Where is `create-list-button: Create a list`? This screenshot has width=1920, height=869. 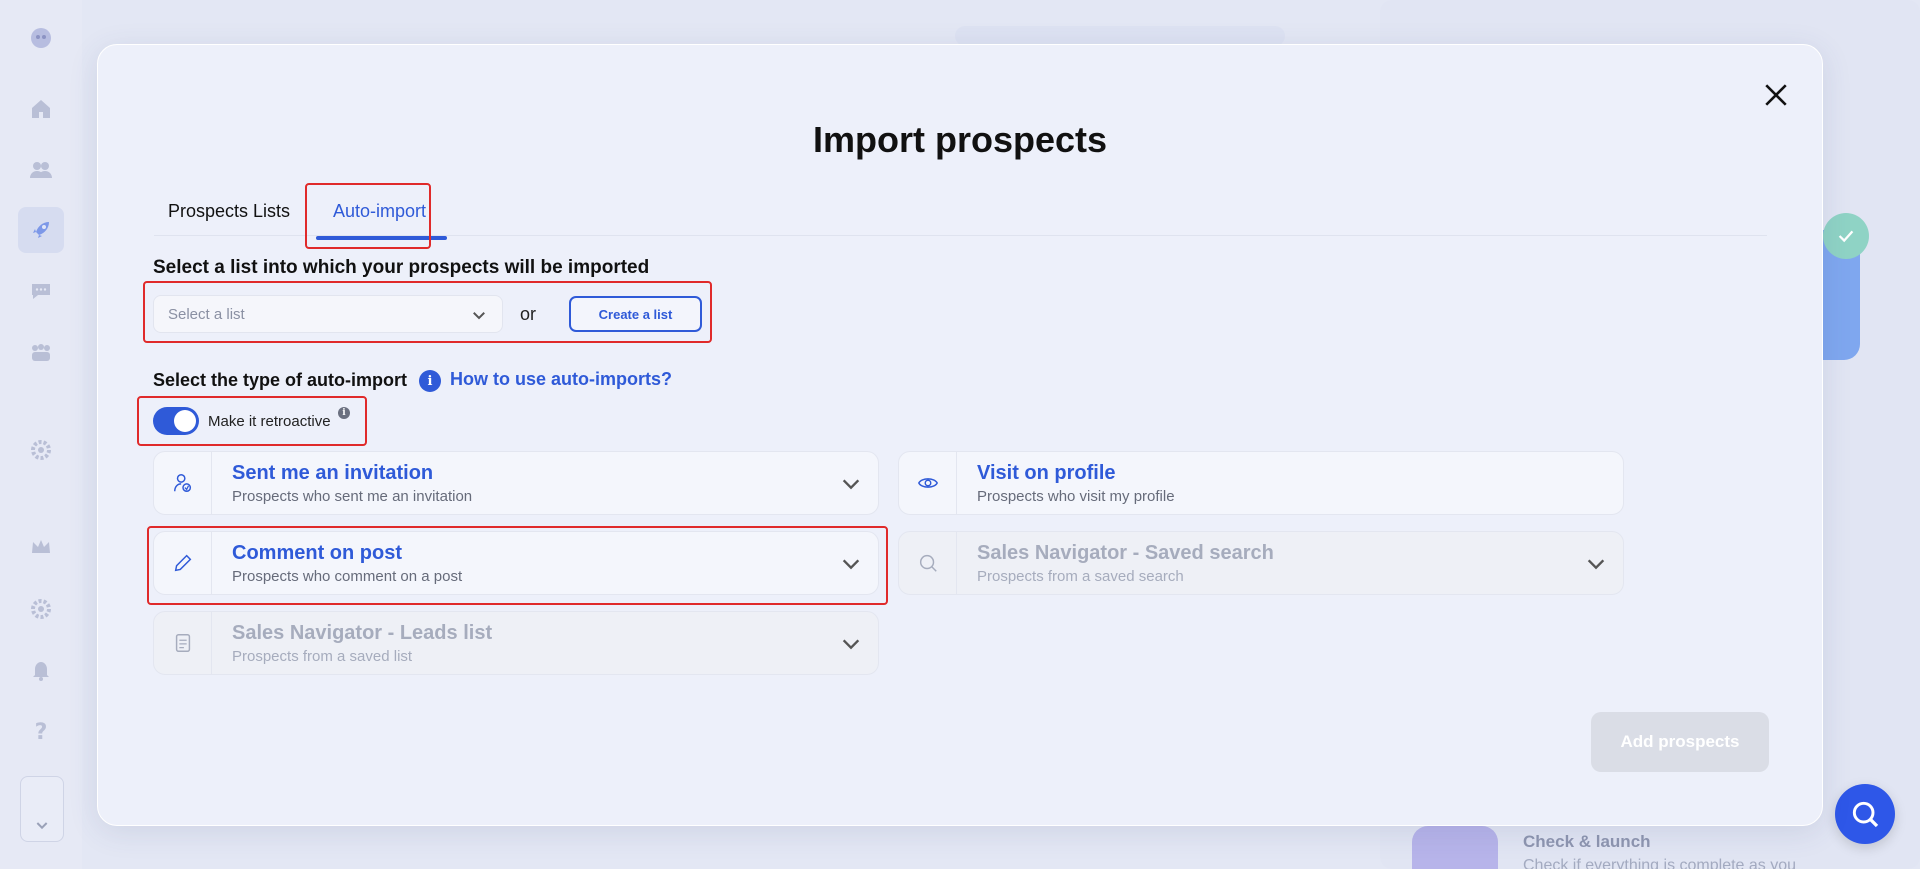 create-list-button: Create a list is located at coordinates (635, 314).